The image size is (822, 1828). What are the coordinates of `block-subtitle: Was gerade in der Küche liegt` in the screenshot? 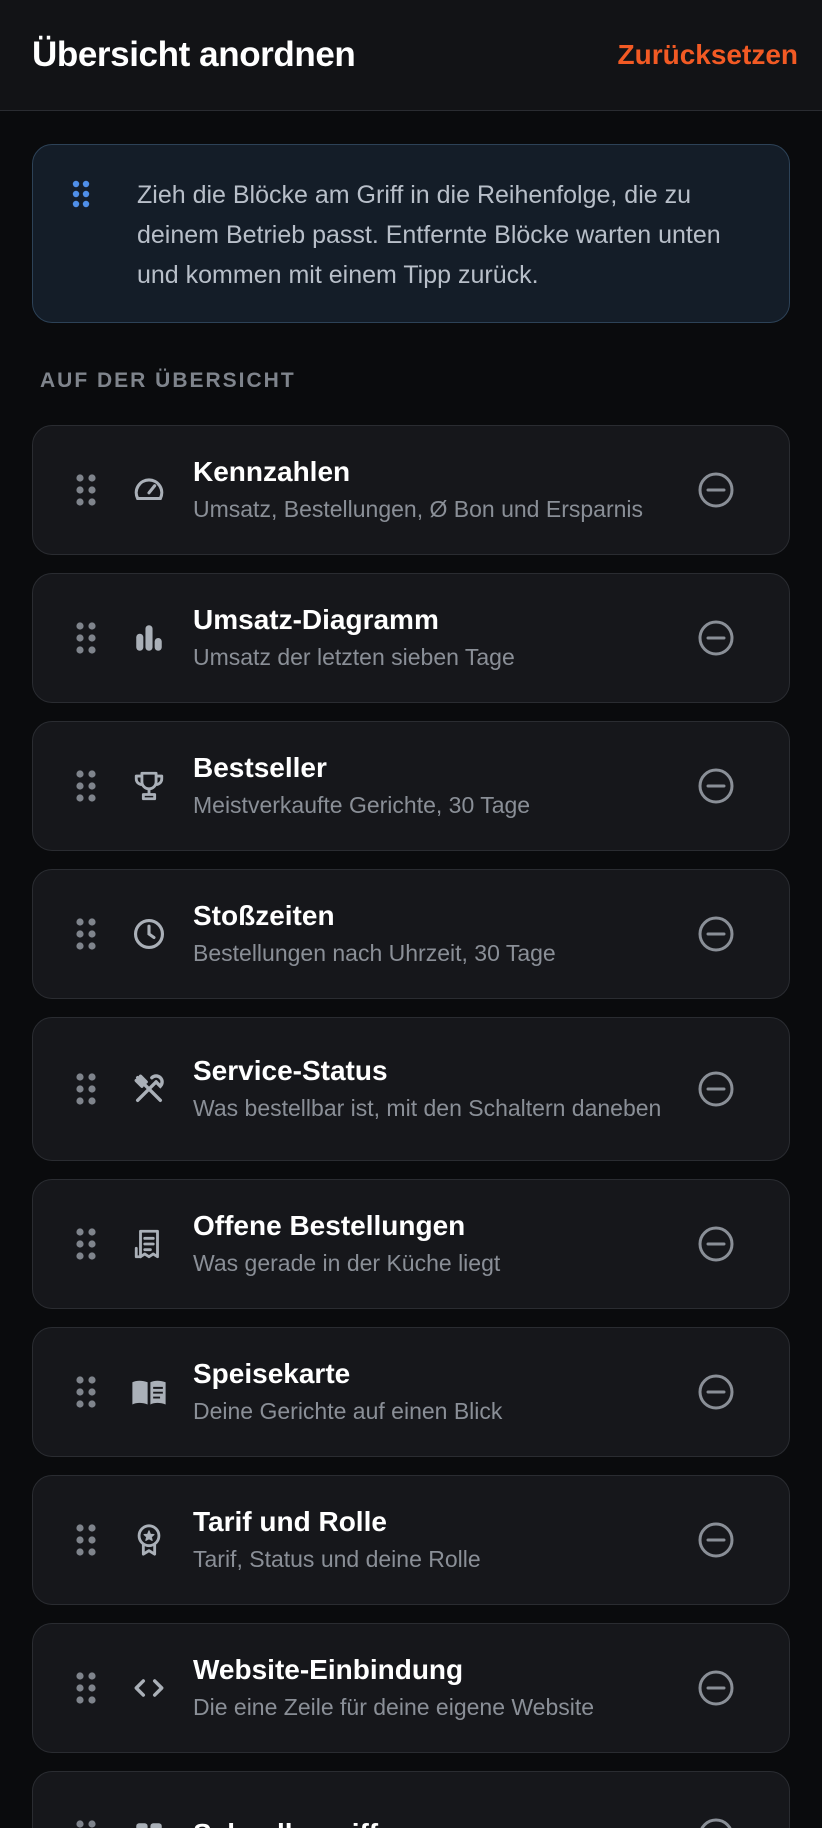 It's located at (347, 1263).